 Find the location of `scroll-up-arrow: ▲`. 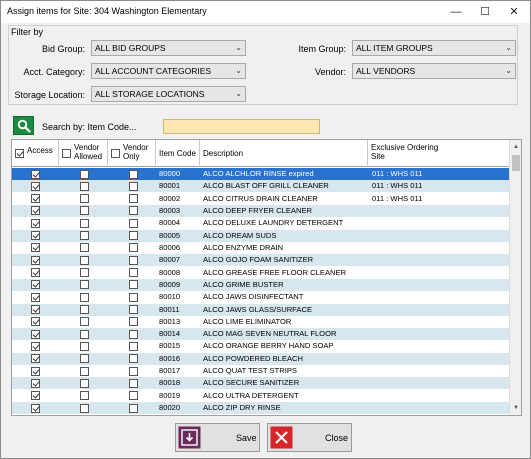

scroll-up-arrow: ▲ is located at coordinates (515, 147).